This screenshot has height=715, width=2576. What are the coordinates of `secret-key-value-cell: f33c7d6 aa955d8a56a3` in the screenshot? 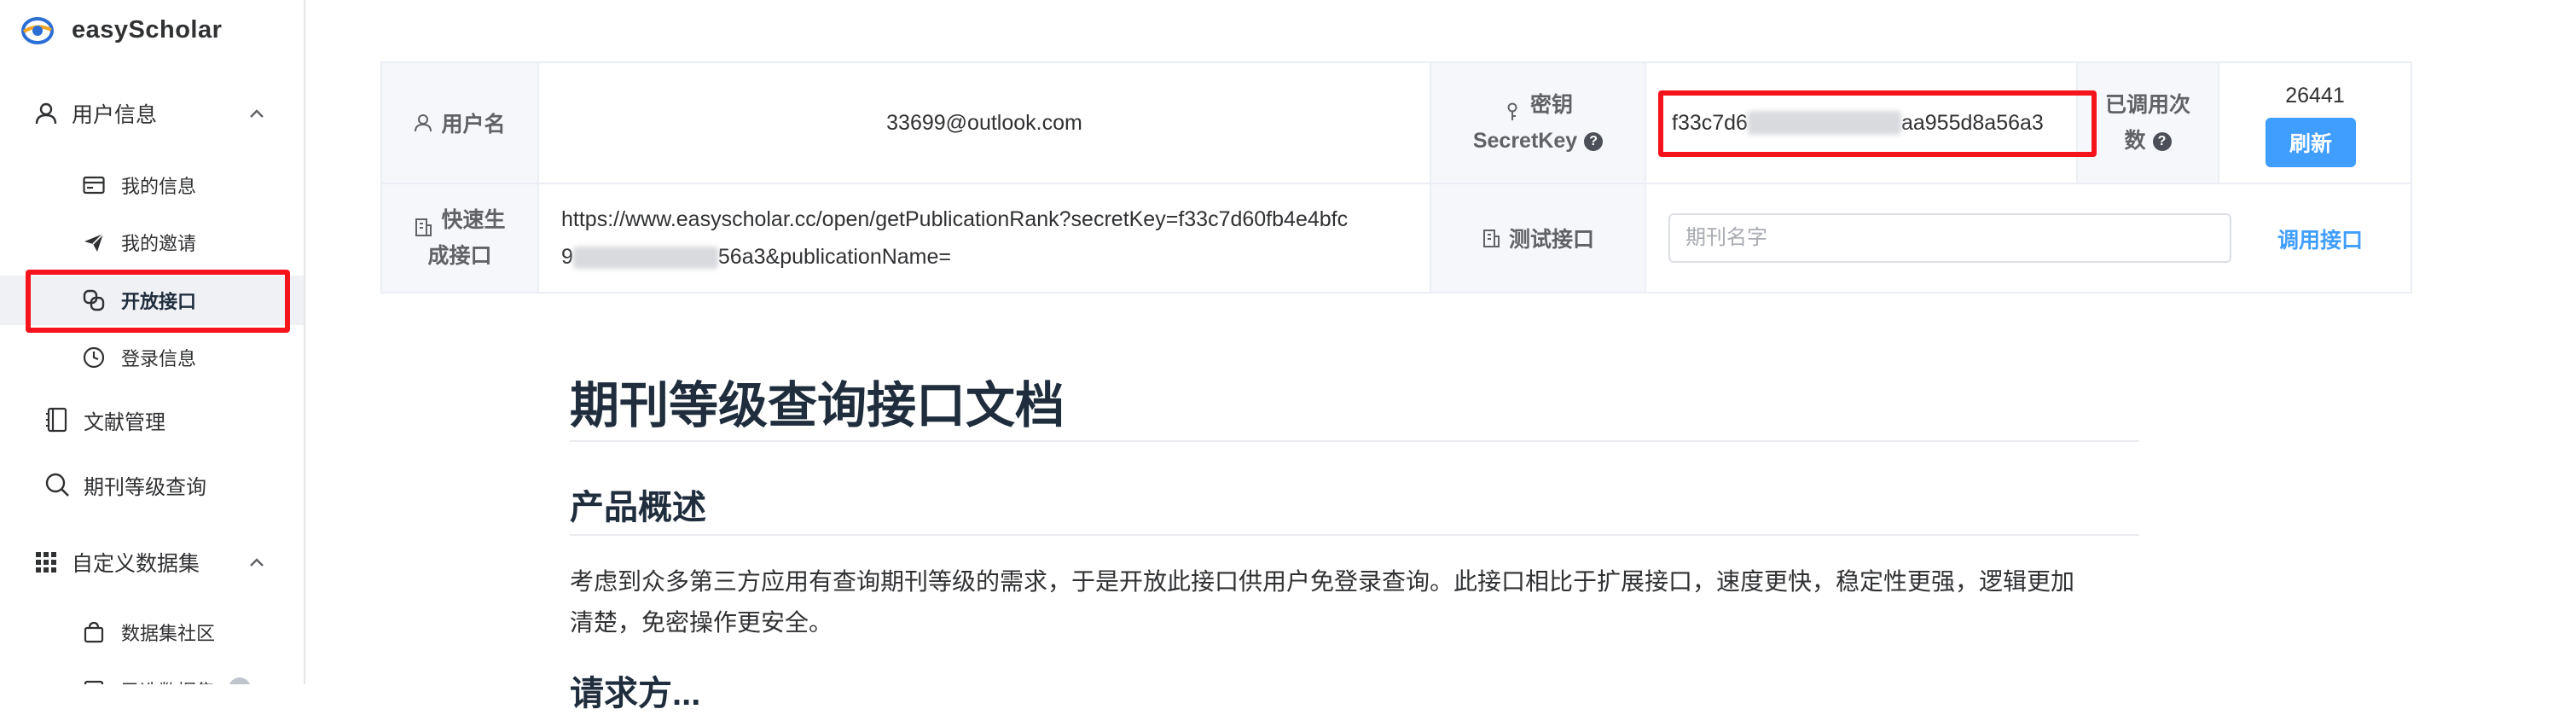 It's located at (1862, 123).